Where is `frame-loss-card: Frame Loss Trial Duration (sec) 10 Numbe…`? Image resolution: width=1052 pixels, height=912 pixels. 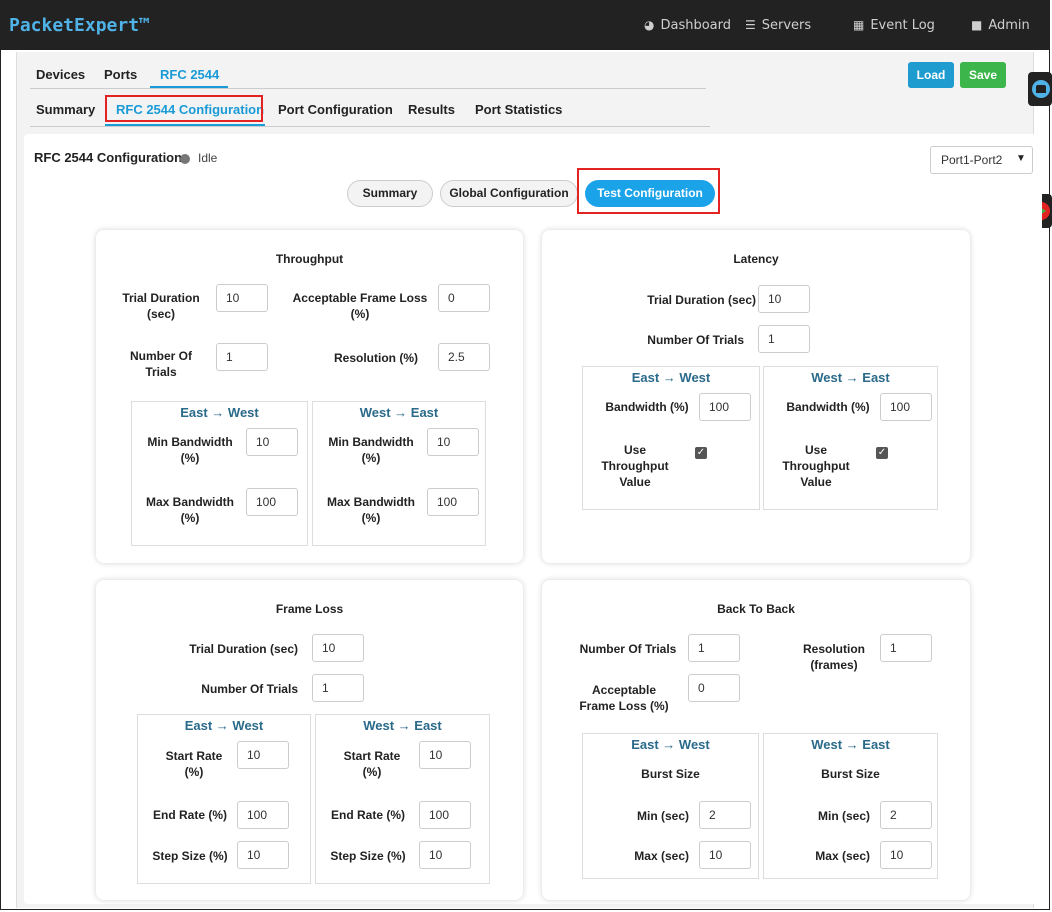 frame-loss-card: Frame Loss Trial Duration (sec) 10 Numbe… is located at coordinates (309, 740).